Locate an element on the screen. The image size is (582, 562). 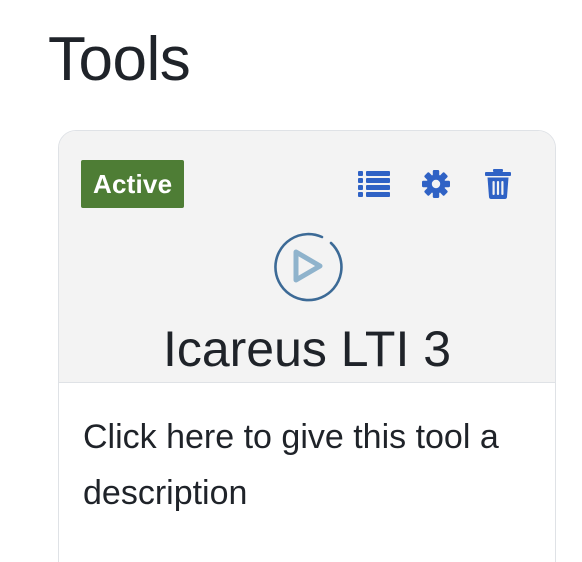
tool-name: Icareus LTI 3 is located at coordinates (307, 349).